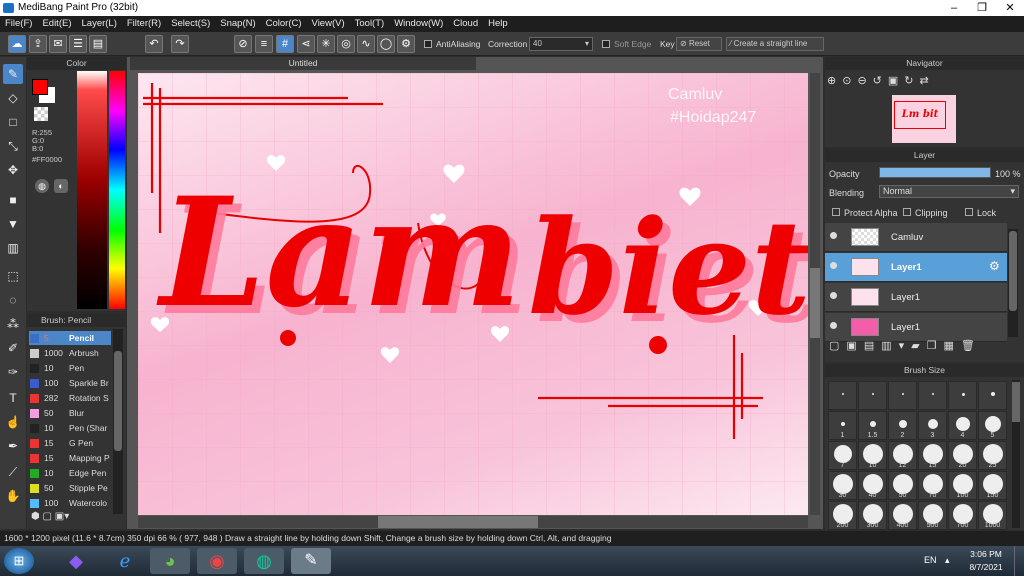 This screenshot has height=576, width=1024. What do you see at coordinates (880, 81) in the screenshot?
I see `rotate-left-icon: ↺` at bounding box center [880, 81].